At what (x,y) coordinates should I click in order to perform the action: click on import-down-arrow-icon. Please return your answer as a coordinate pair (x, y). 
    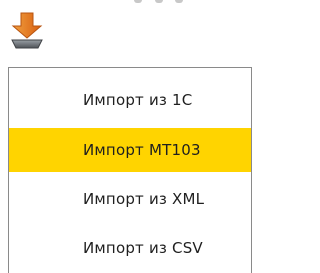
    Looking at the image, I should click on (27, 30).